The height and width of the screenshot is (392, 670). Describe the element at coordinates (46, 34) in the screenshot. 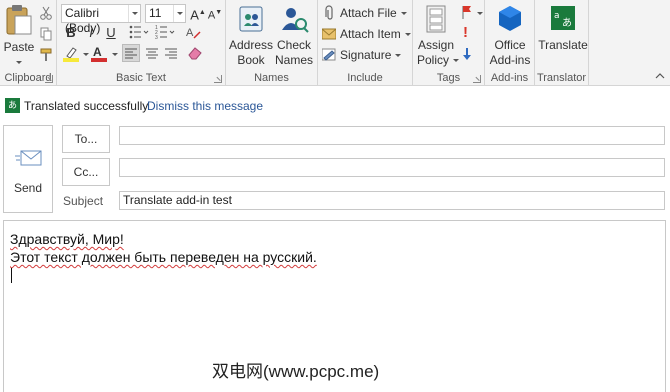

I see `copy-icon` at that location.